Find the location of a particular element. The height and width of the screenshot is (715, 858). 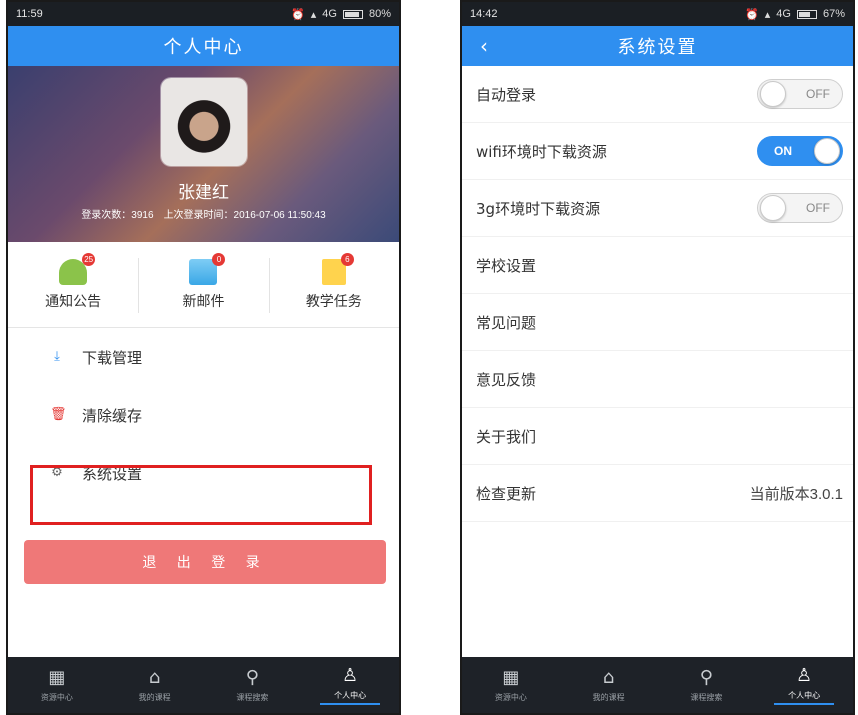

setting-label: 自动登录 is located at coordinates (506, 94).